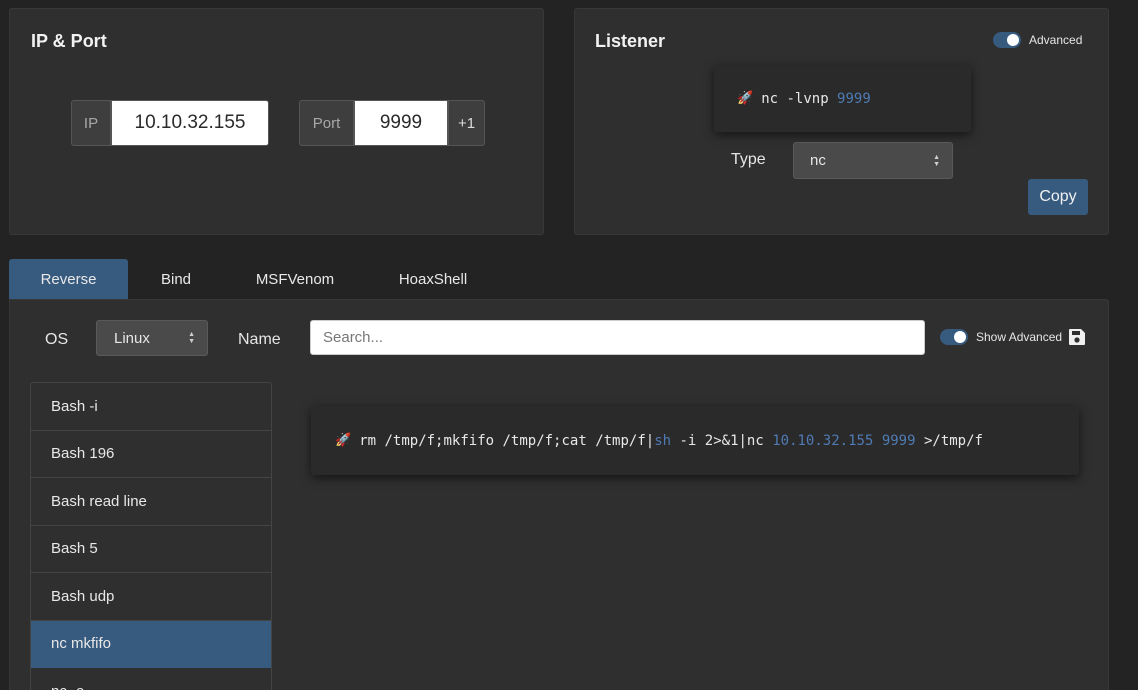 This screenshot has height=690, width=1138. I want to click on listener-command-port: 9999, so click(854, 98).